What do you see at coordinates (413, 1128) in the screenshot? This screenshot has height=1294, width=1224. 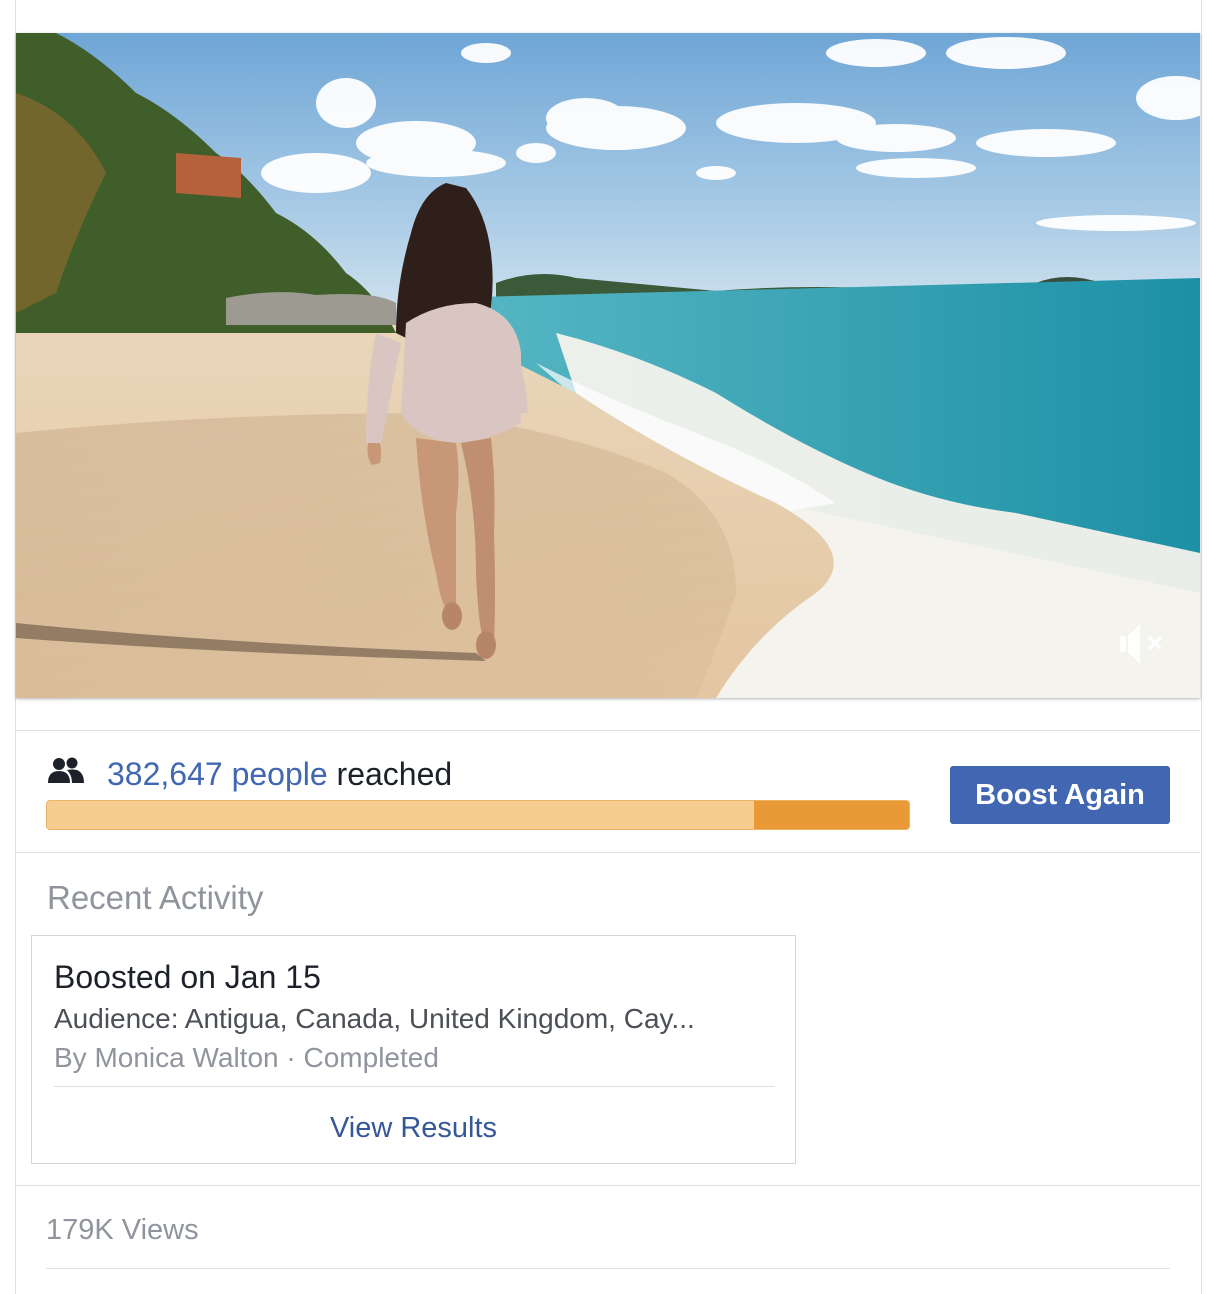 I see `view-results-link: View Results` at bounding box center [413, 1128].